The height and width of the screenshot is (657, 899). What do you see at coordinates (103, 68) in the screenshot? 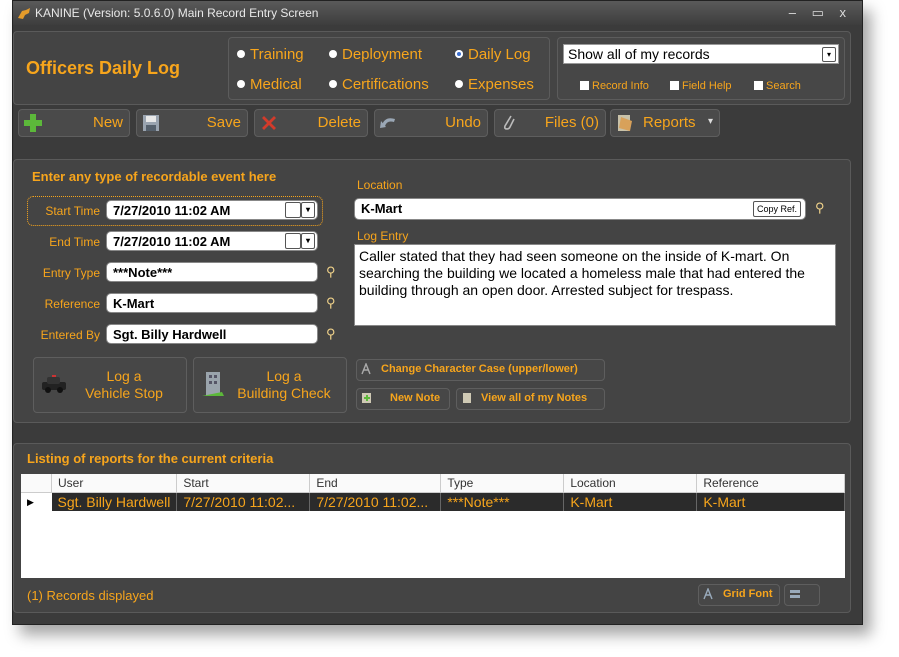
I see `page-title: Officers Daily Log` at bounding box center [103, 68].